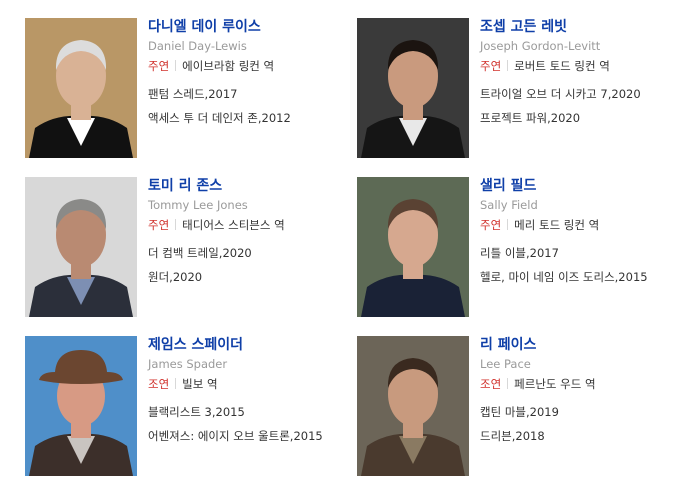  I want to click on role-line: 조연 페르난도 우드 역, so click(583, 384).